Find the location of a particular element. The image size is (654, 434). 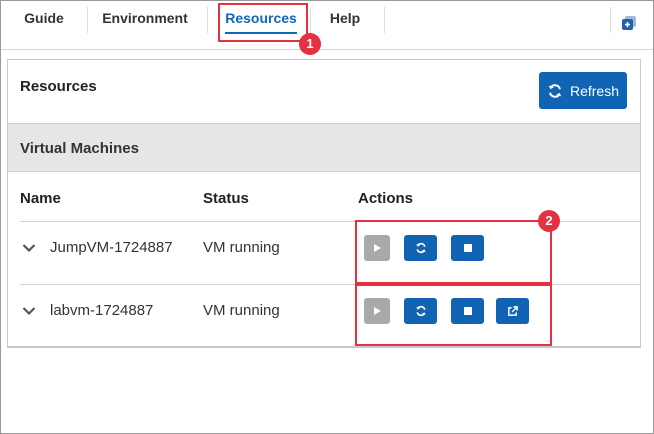

row-divider is located at coordinates (324, 346).